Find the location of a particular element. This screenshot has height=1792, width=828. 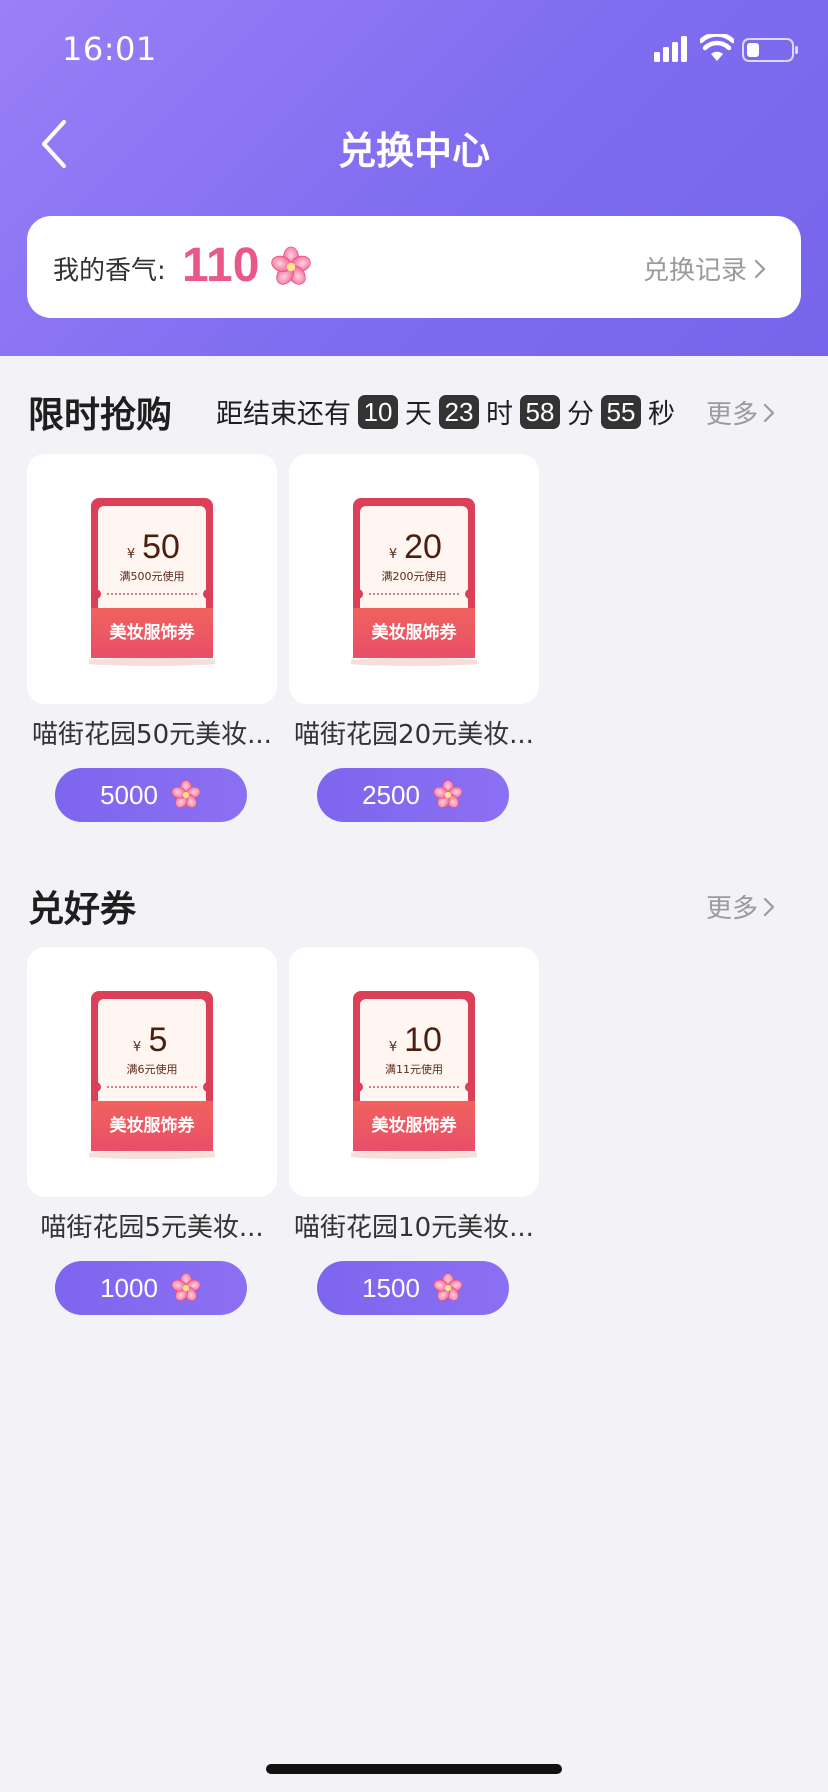

svg-text: 满6元使用 is located at coordinates (152, 1069).